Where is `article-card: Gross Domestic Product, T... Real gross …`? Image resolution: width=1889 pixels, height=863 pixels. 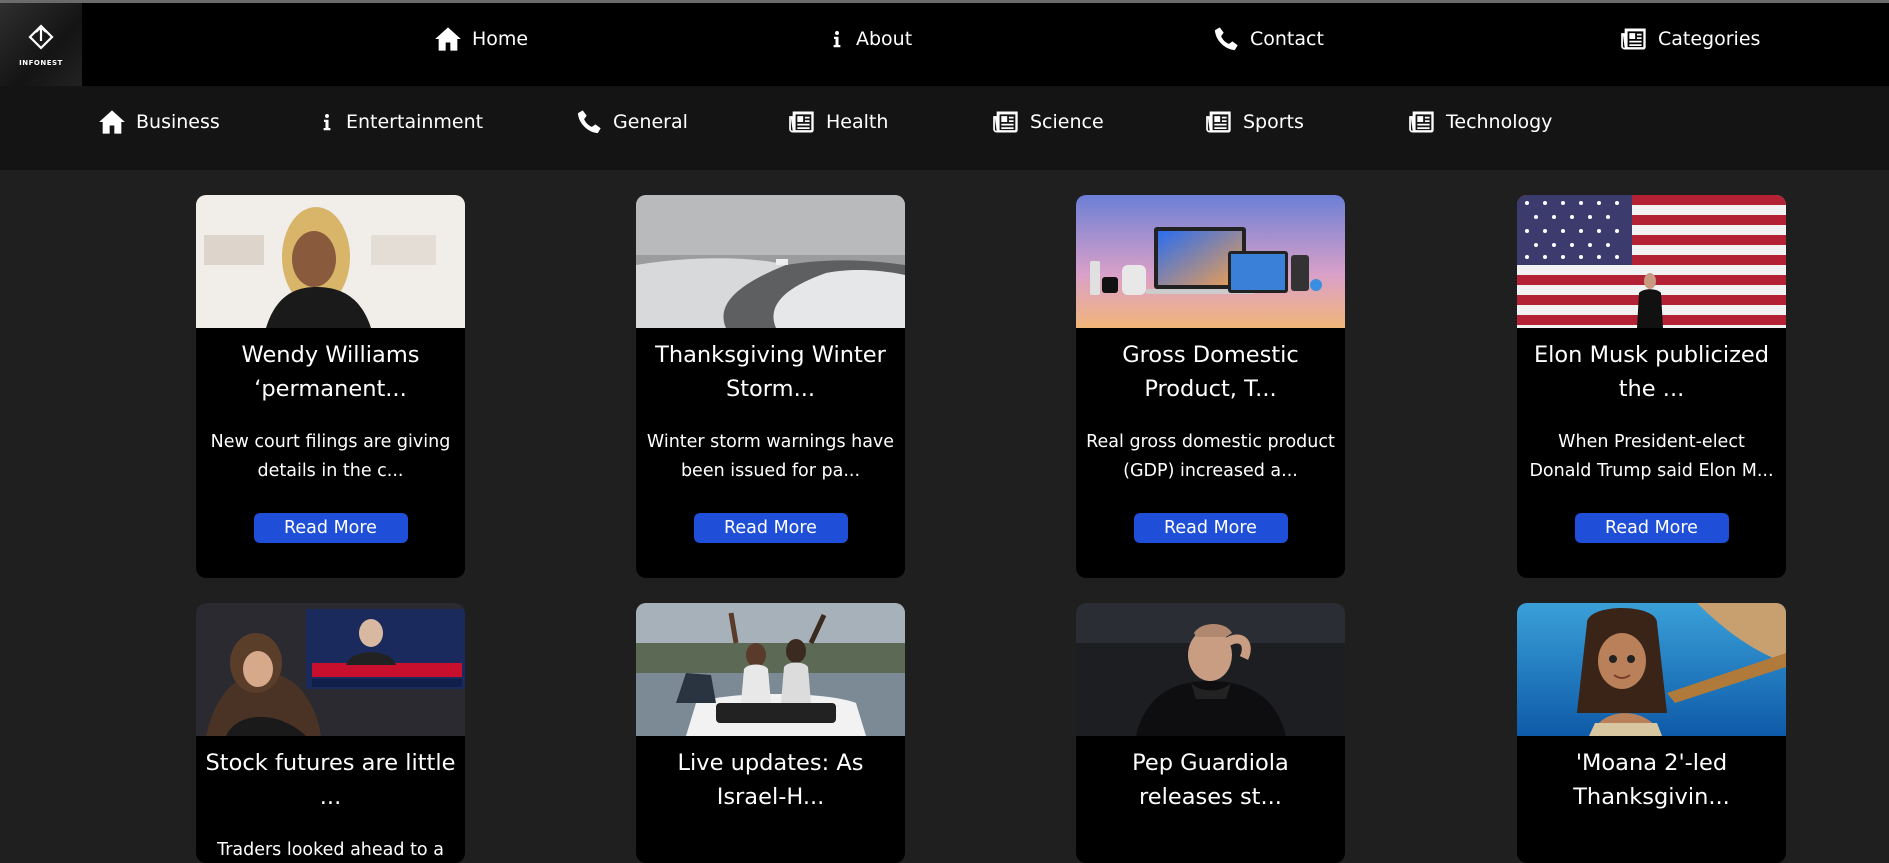
article-card: Gross Domestic Product, T... Real gross … is located at coordinates (1210, 386).